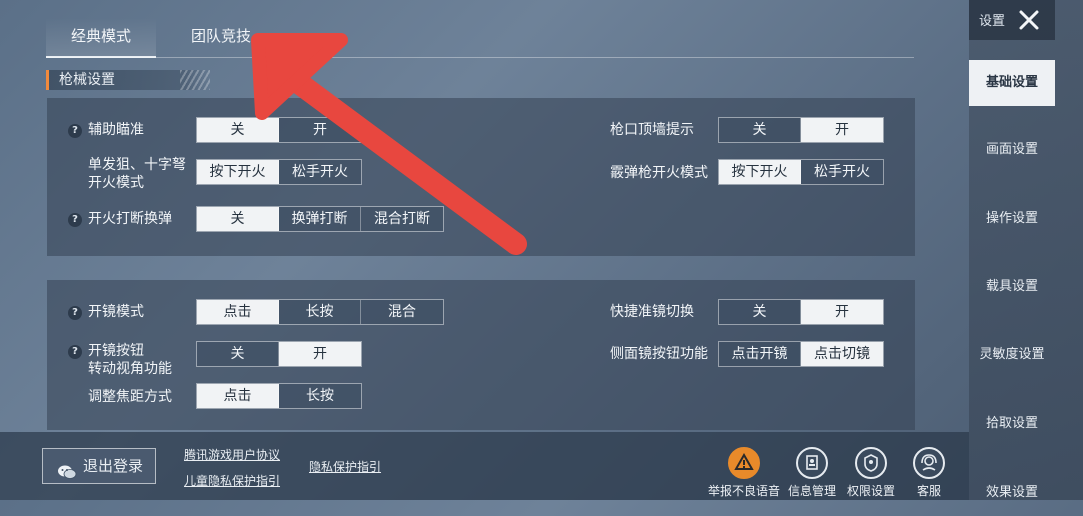 The width and height of the screenshot is (1083, 516). What do you see at coordinates (1012, 219) in the screenshot?
I see `sidebar-item-control-settings: 操作设置` at bounding box center [1012, 219].